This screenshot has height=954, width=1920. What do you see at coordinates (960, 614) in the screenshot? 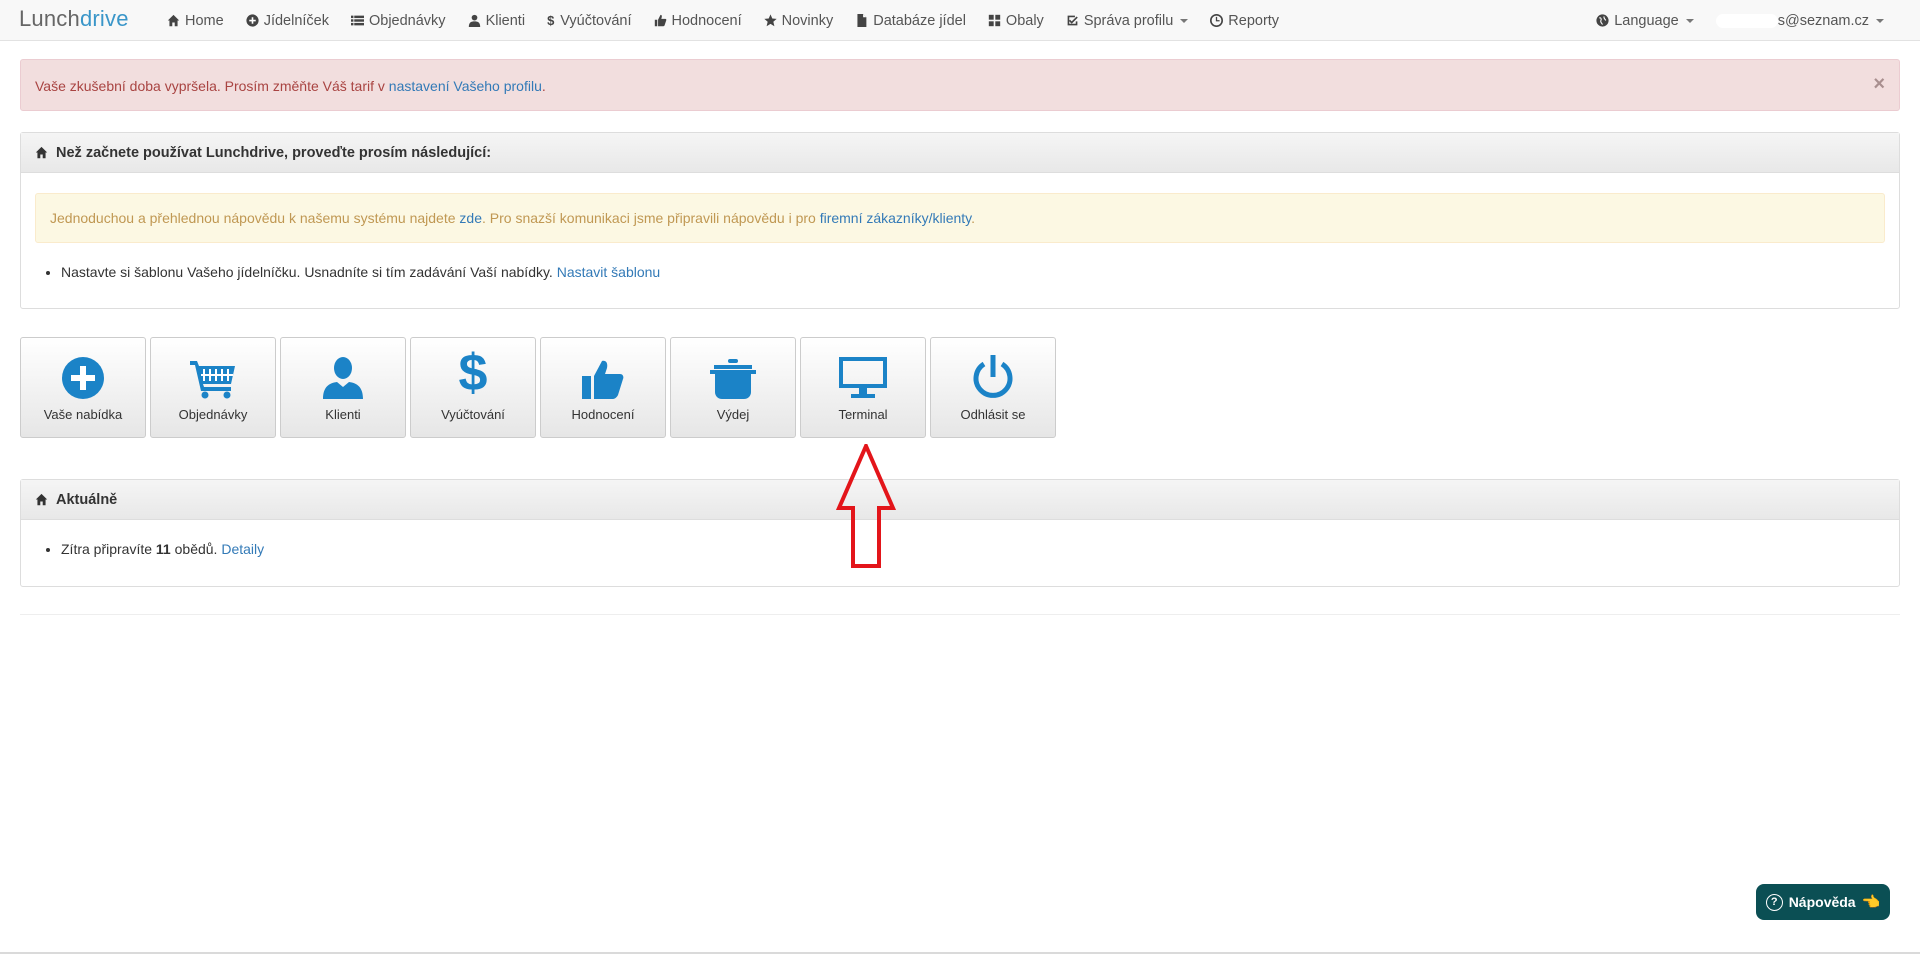
I see `divider` at bounding box center [960, 614].